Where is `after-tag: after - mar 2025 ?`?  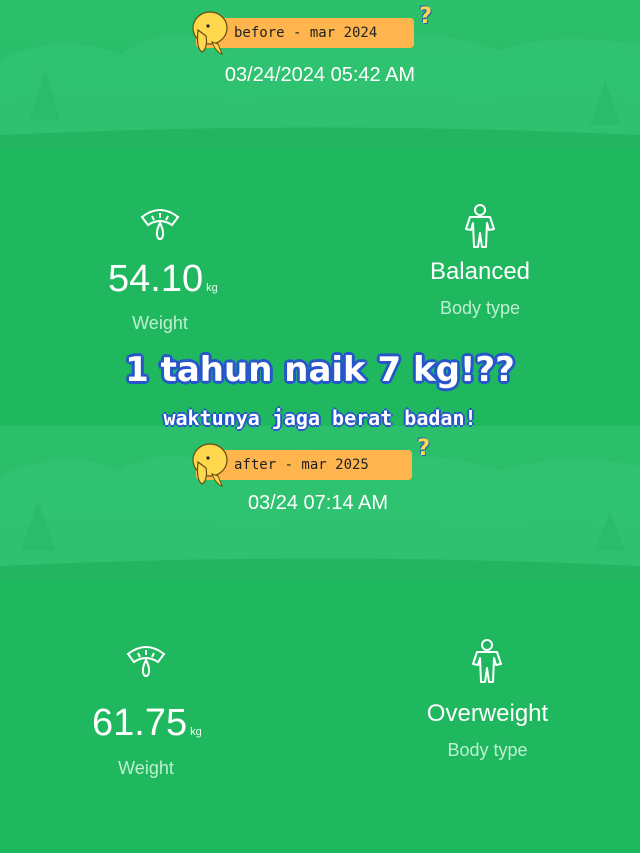
after-tag: after - mar 2025 ? is located at coordinates (311, 461).